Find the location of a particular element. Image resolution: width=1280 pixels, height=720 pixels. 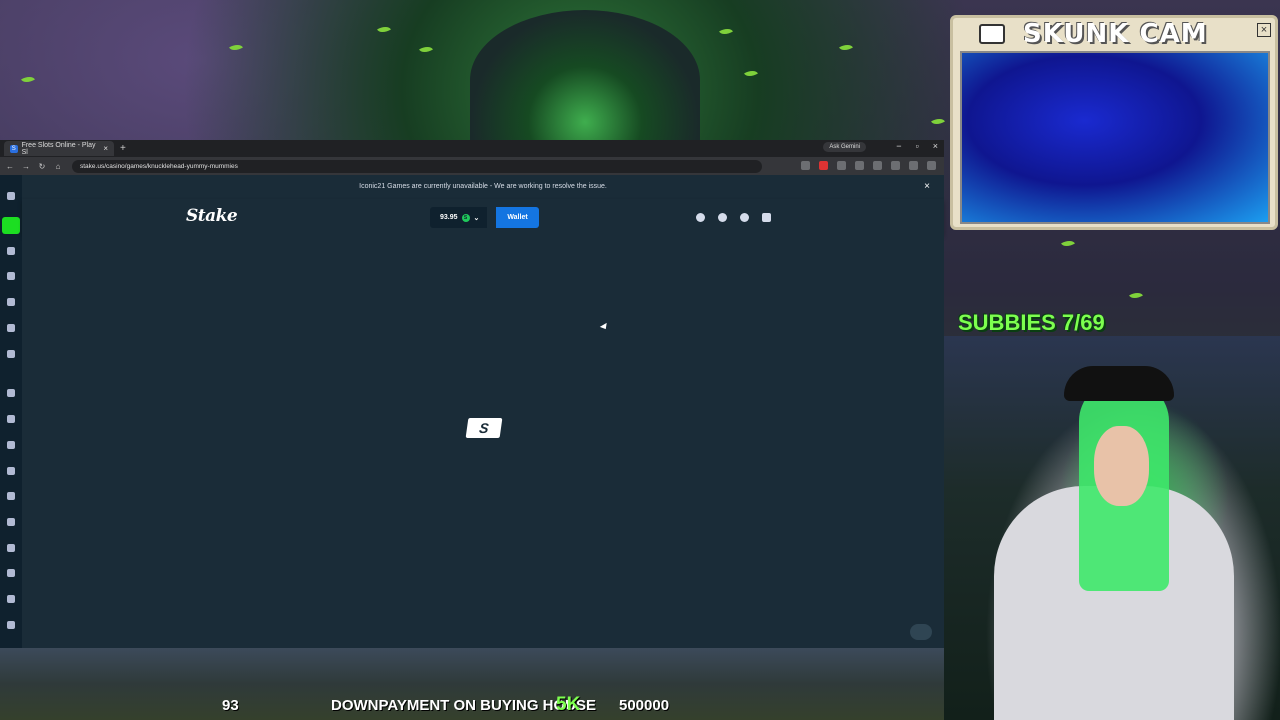

restore-button: ▫ is located at coordinates (917, 146).